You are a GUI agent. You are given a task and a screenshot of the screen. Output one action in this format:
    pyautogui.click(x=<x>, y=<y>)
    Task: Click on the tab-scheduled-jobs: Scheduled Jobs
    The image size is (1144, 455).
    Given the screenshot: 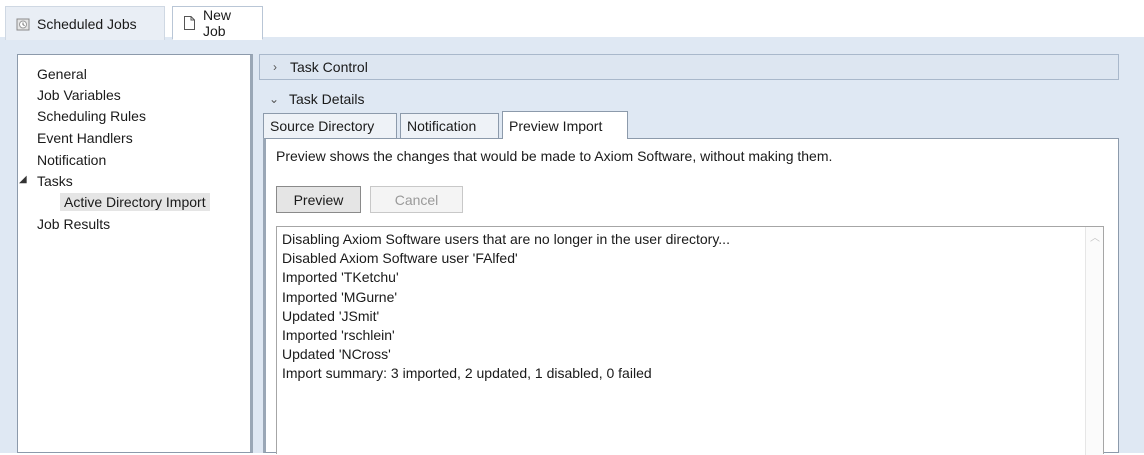 What is the action you would take?
    pyautogui.click(x=85, y=23)
    